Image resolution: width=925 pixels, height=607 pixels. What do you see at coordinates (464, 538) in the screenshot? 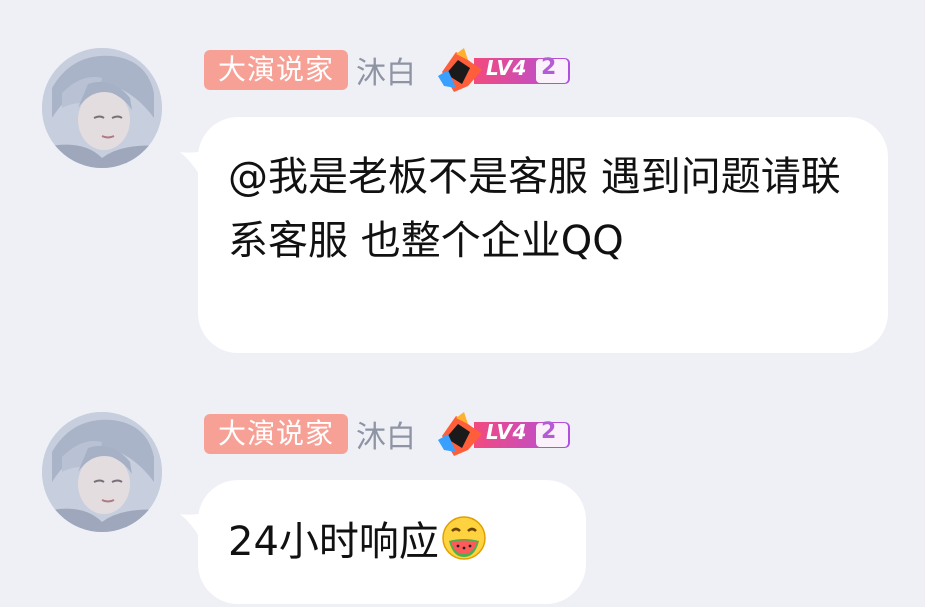
I see `watermelon-face-emoji-icon` at bounding box center [464, 538].